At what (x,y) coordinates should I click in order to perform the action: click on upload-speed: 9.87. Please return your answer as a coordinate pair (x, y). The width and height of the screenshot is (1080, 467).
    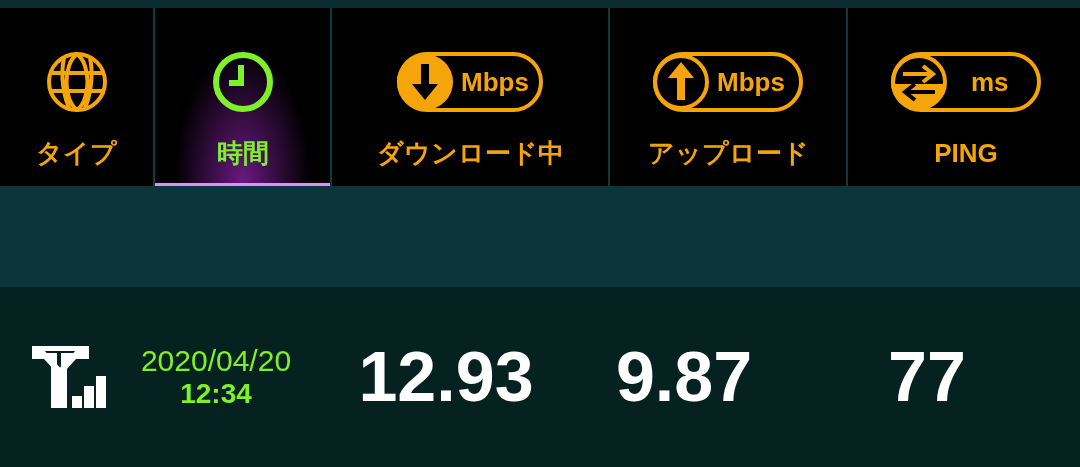
    Looking at the image, I should click on (684, 377).